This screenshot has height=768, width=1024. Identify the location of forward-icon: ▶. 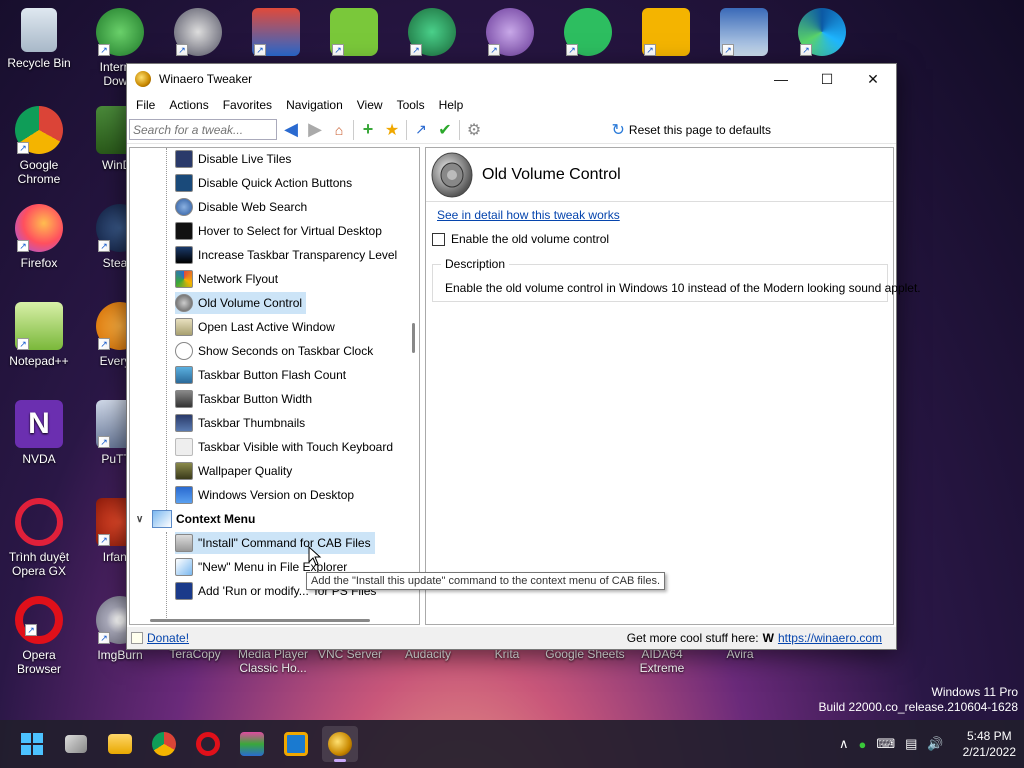
(315, 129).